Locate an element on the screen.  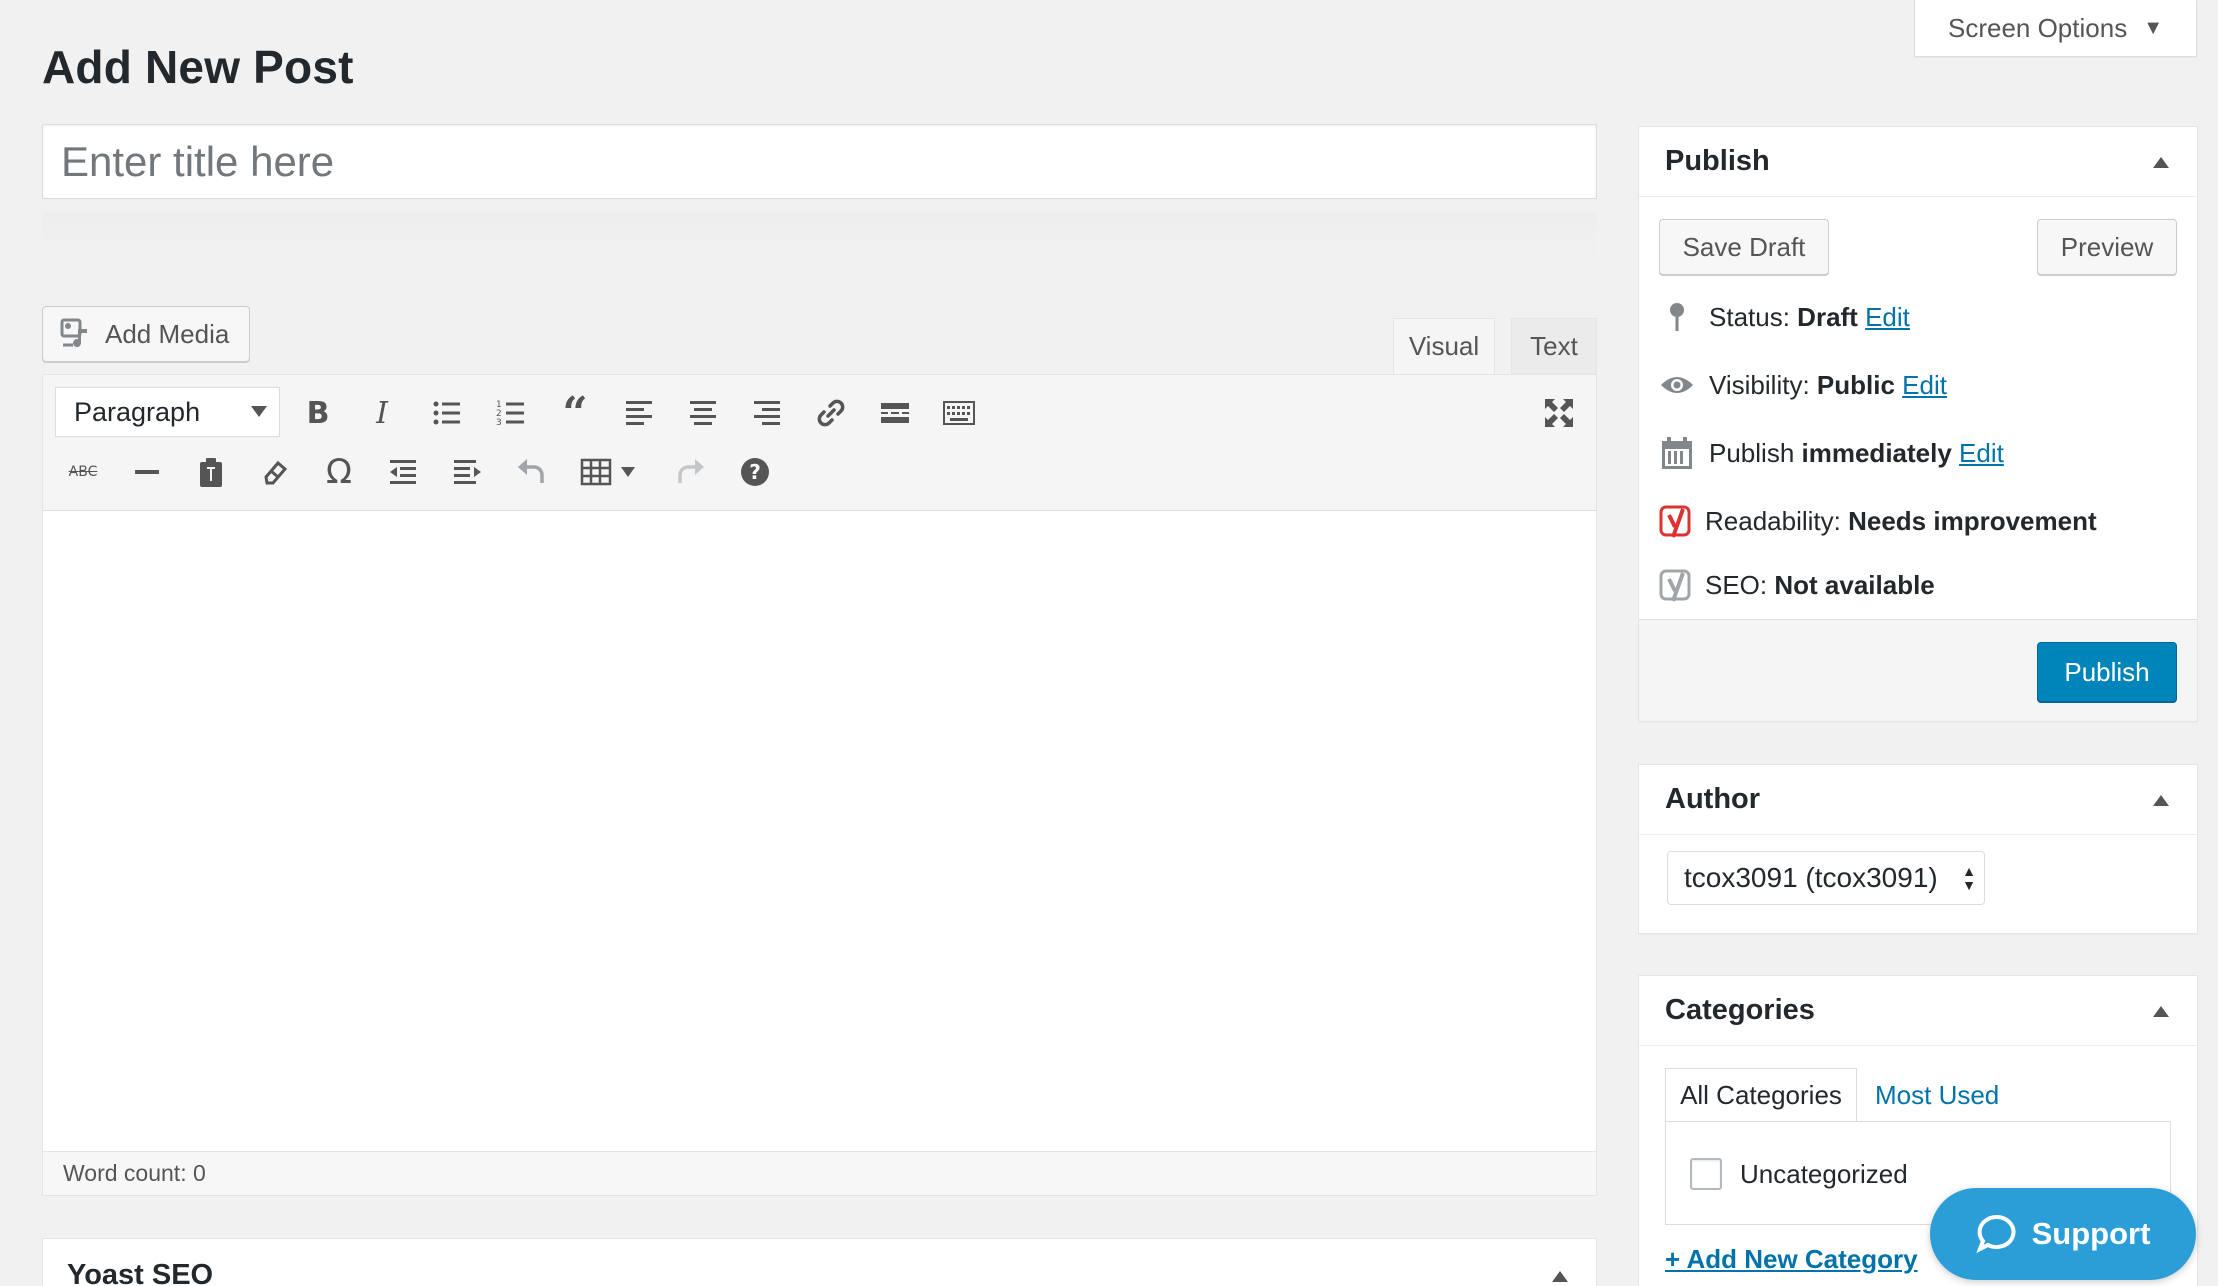
format-select: Paragraph is located at coordinates (167, 412).